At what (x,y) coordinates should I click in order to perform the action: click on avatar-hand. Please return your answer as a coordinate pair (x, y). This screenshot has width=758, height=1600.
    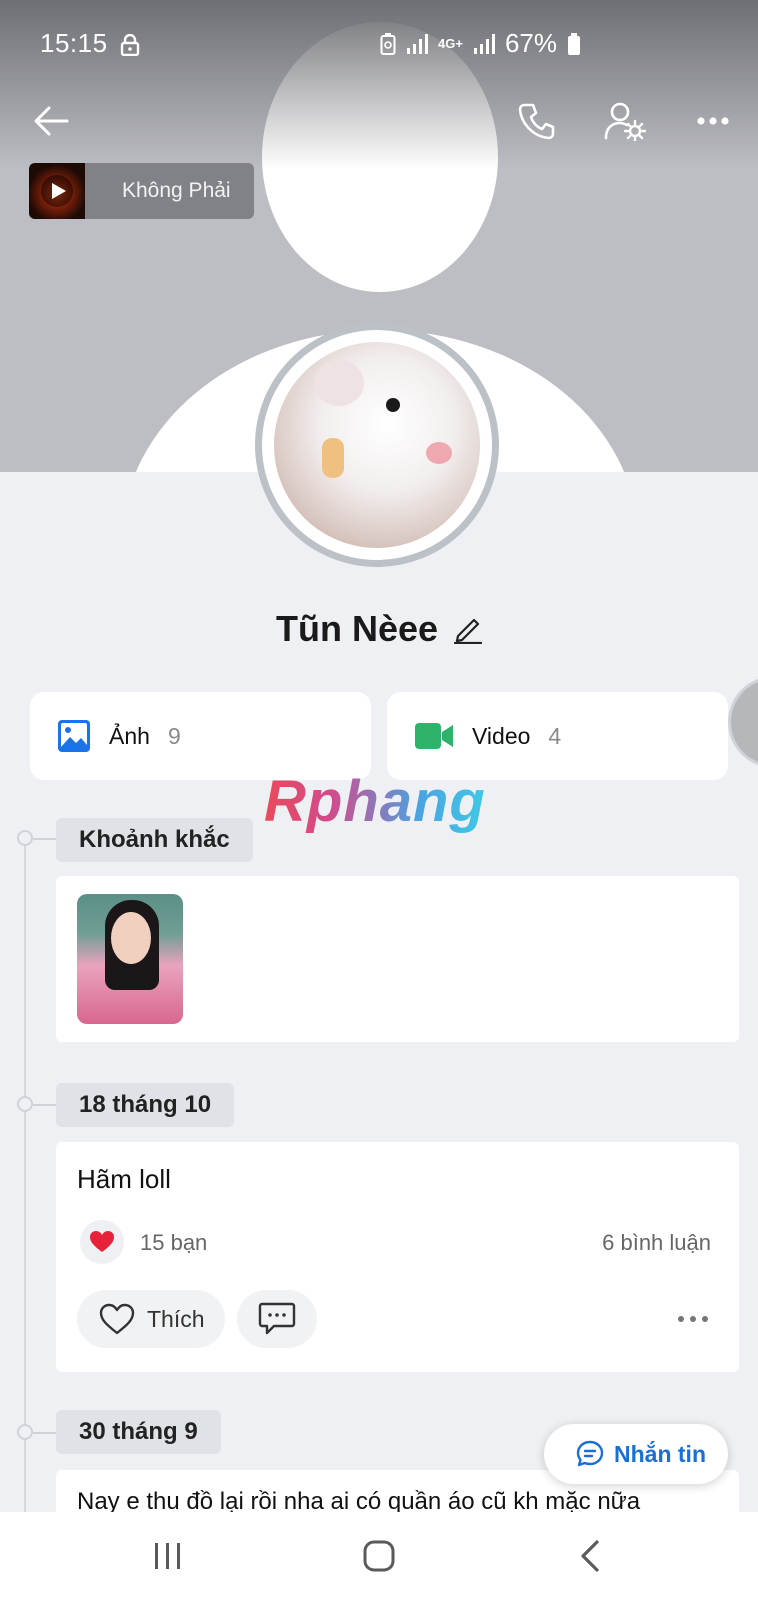
    Looking at the image, I should click on (333, 458).